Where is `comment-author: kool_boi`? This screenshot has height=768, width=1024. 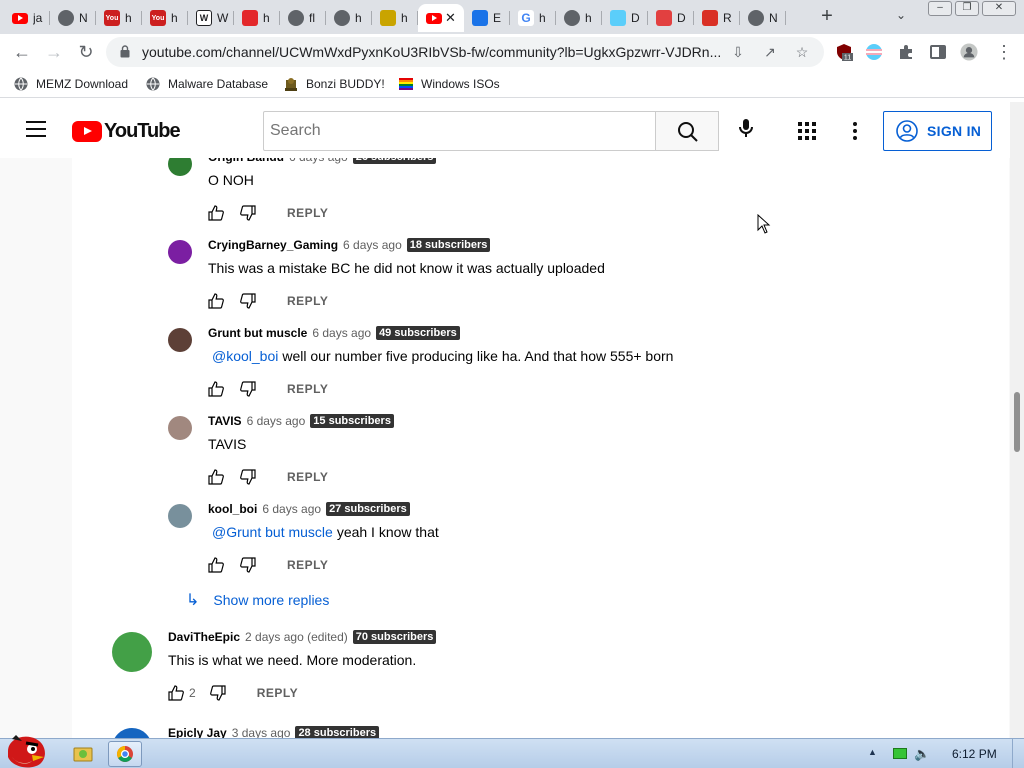
comment-author: kool_boi is located at coordinates (232, 509).